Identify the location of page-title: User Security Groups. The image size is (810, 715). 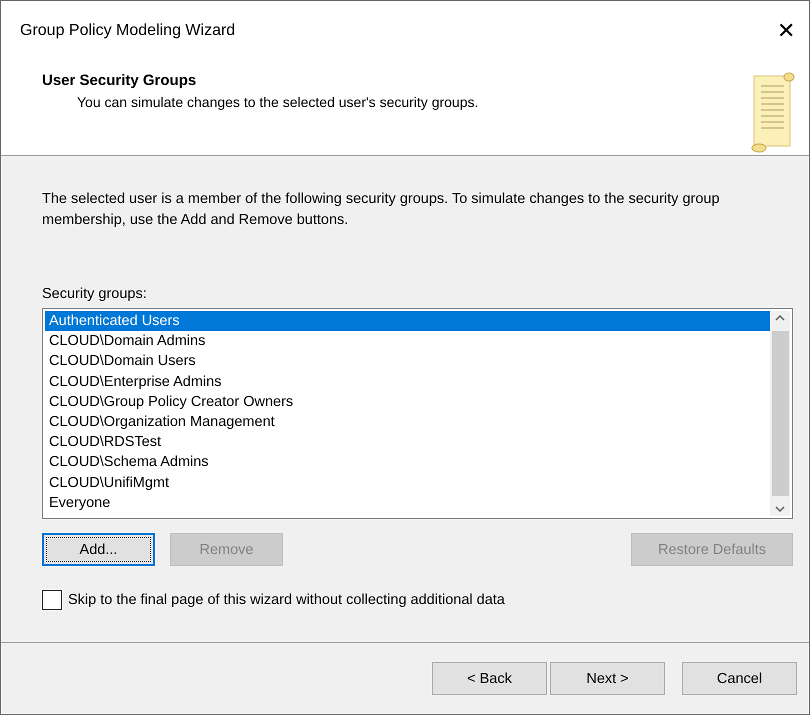
(120, 80).